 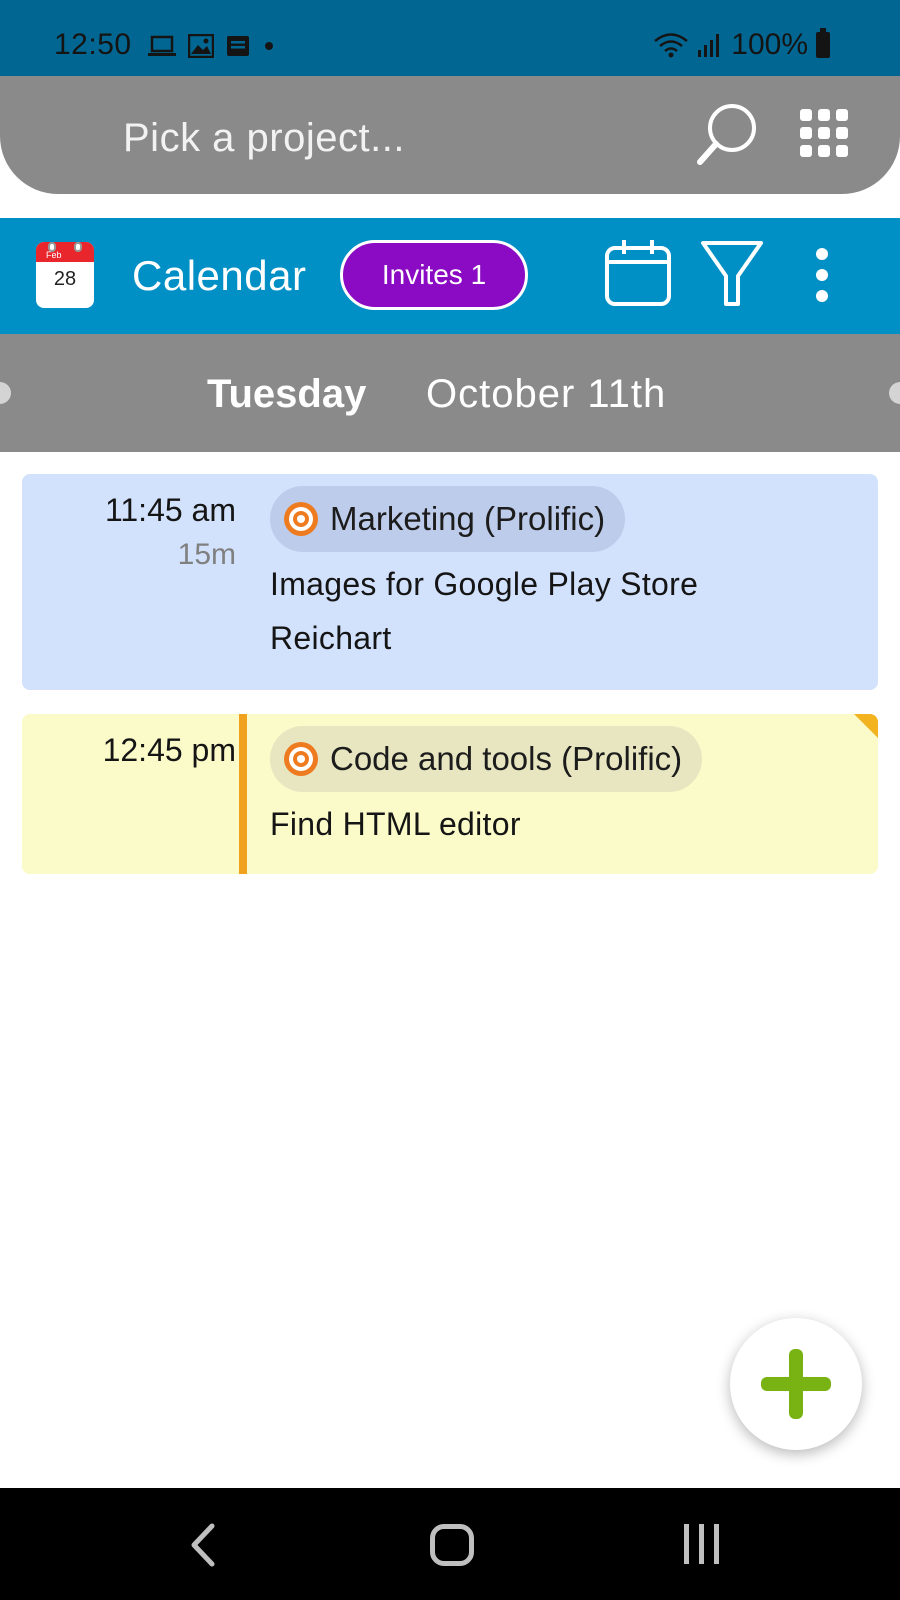 What do you see at coordinates (732, 274) in the screenshot?
I see `filter-icon` at bounding box center [732, 274].